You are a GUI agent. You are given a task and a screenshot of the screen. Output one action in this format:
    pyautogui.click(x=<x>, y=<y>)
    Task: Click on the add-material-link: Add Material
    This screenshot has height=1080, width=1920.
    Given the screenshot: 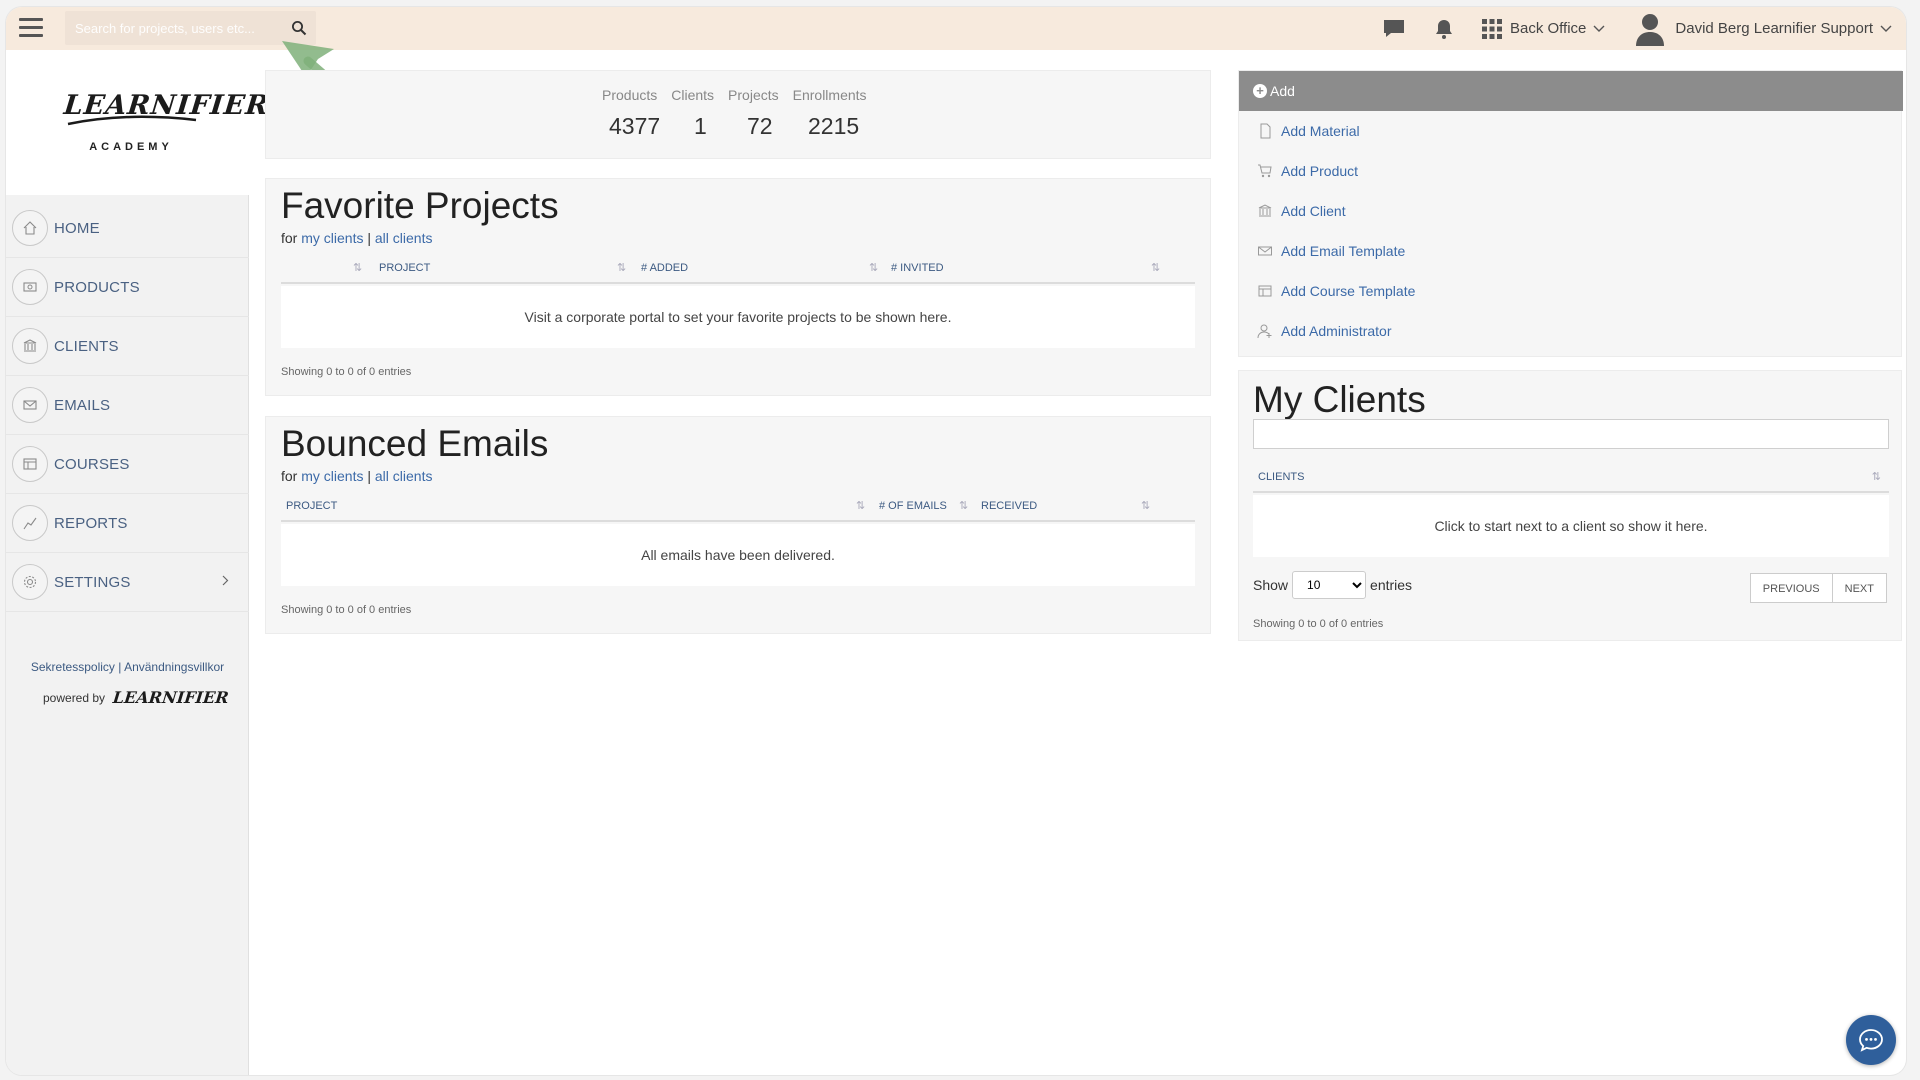 What is the action you would take?
    pyautogui.click(x=1336, y=131)
    